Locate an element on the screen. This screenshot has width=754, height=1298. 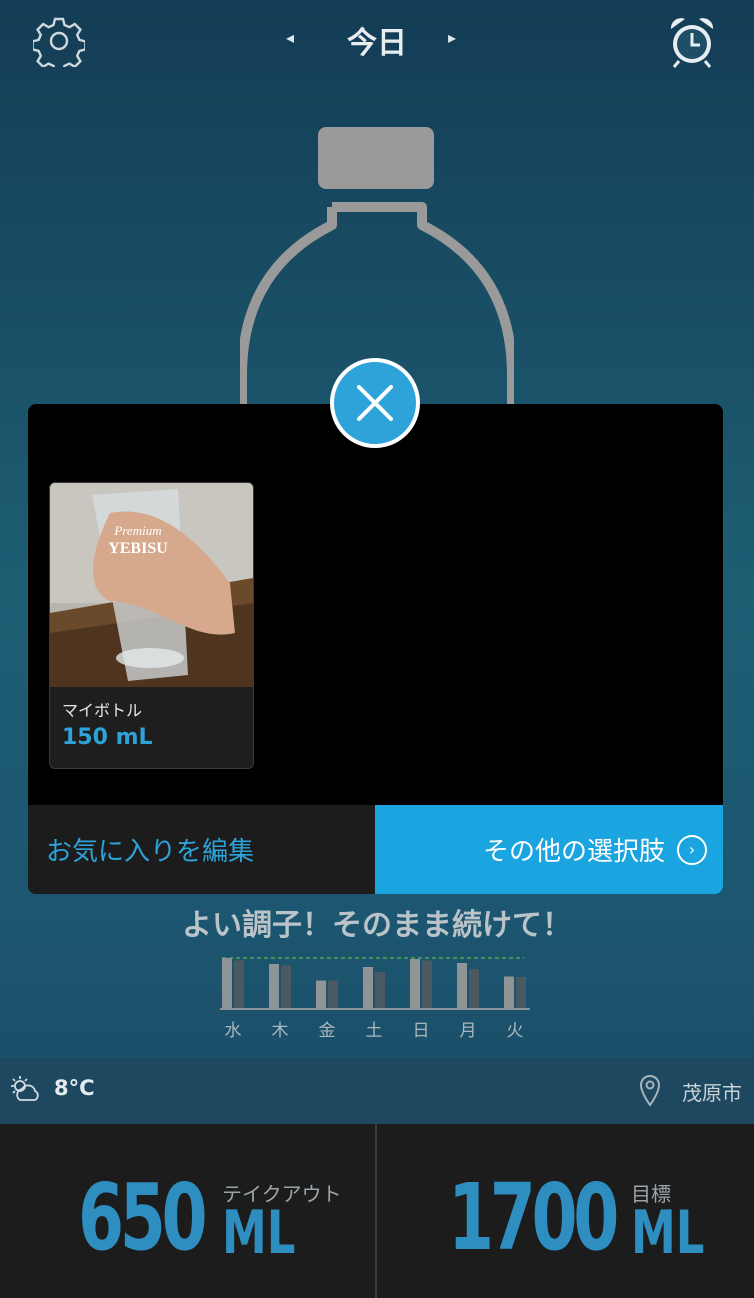
day-label: 月 is located at coordinates (468, 1031).